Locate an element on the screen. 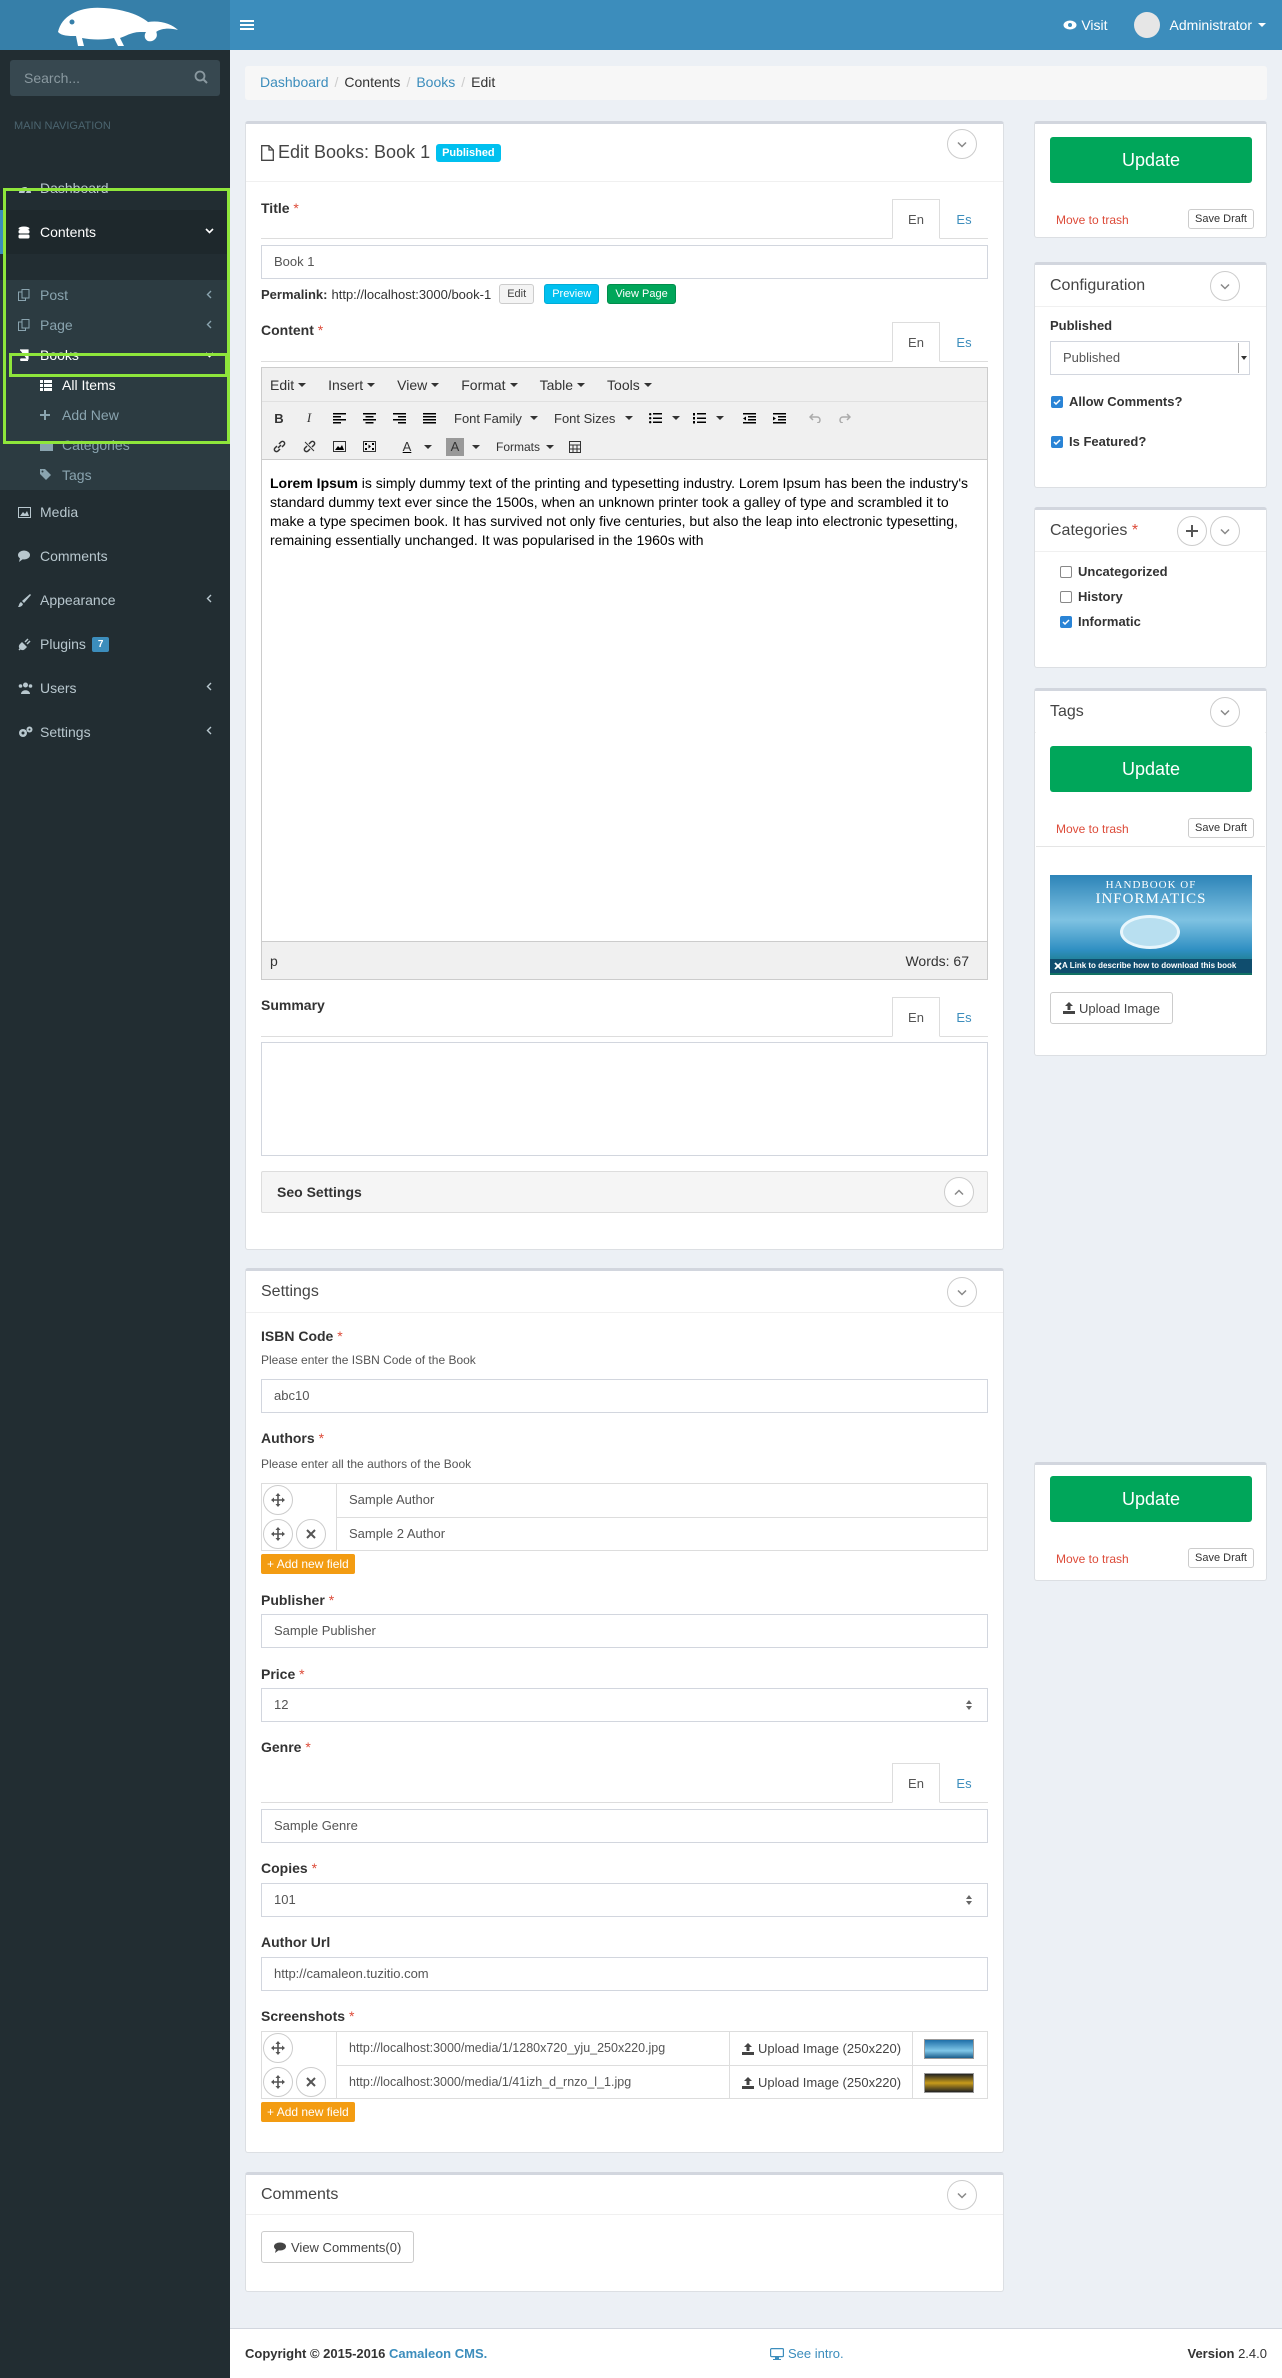 The image size is (1282, 2378). background-color-icon: A is located at coordinates (455, 446).